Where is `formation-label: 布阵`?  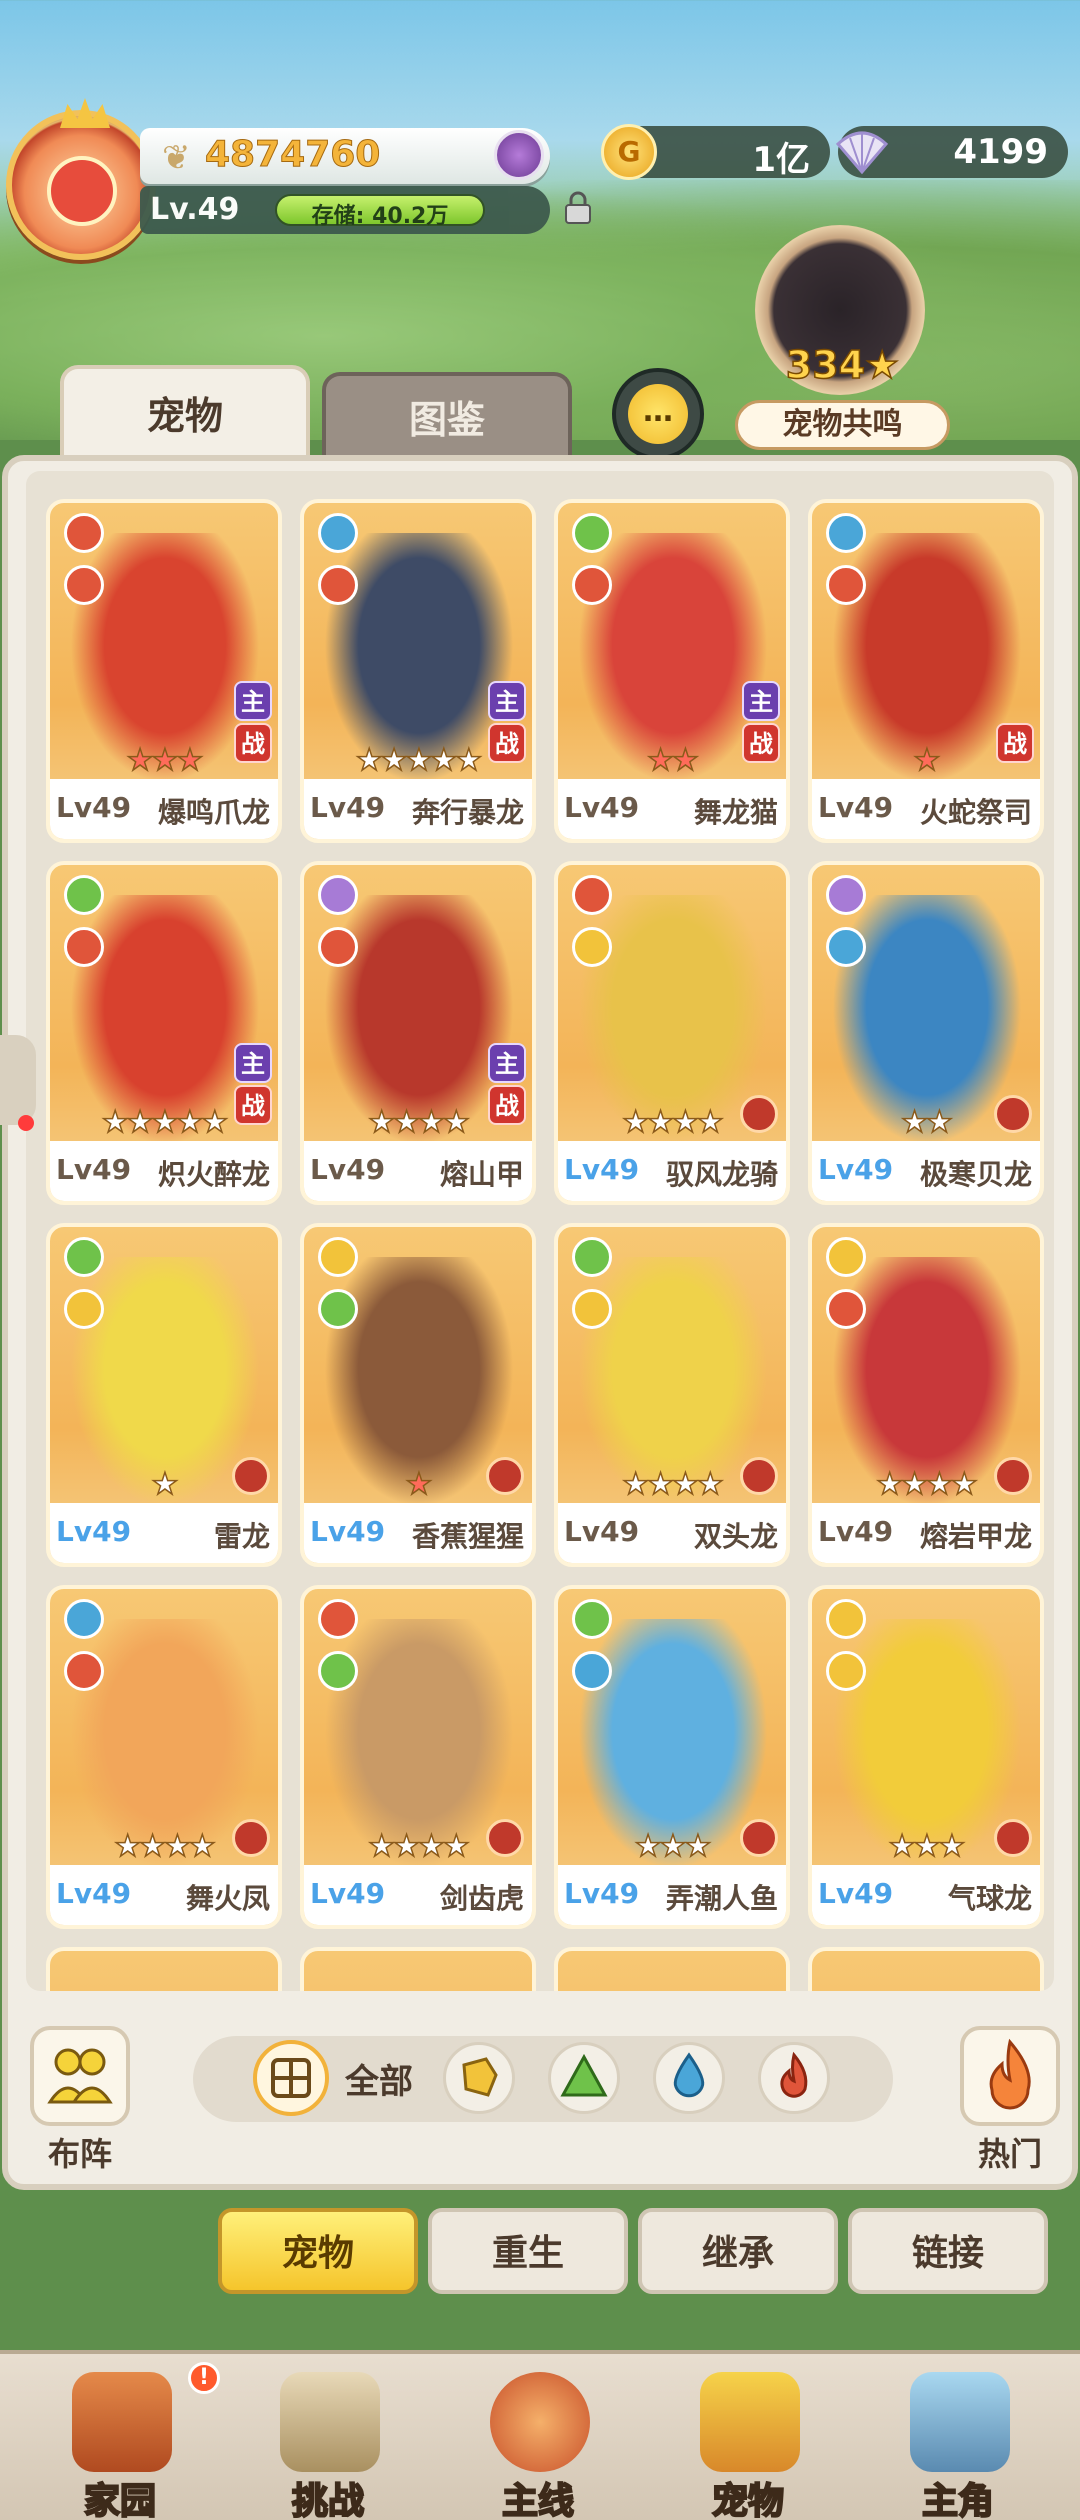
formation-label: 布阵 is located at coordinates (79, 2154).